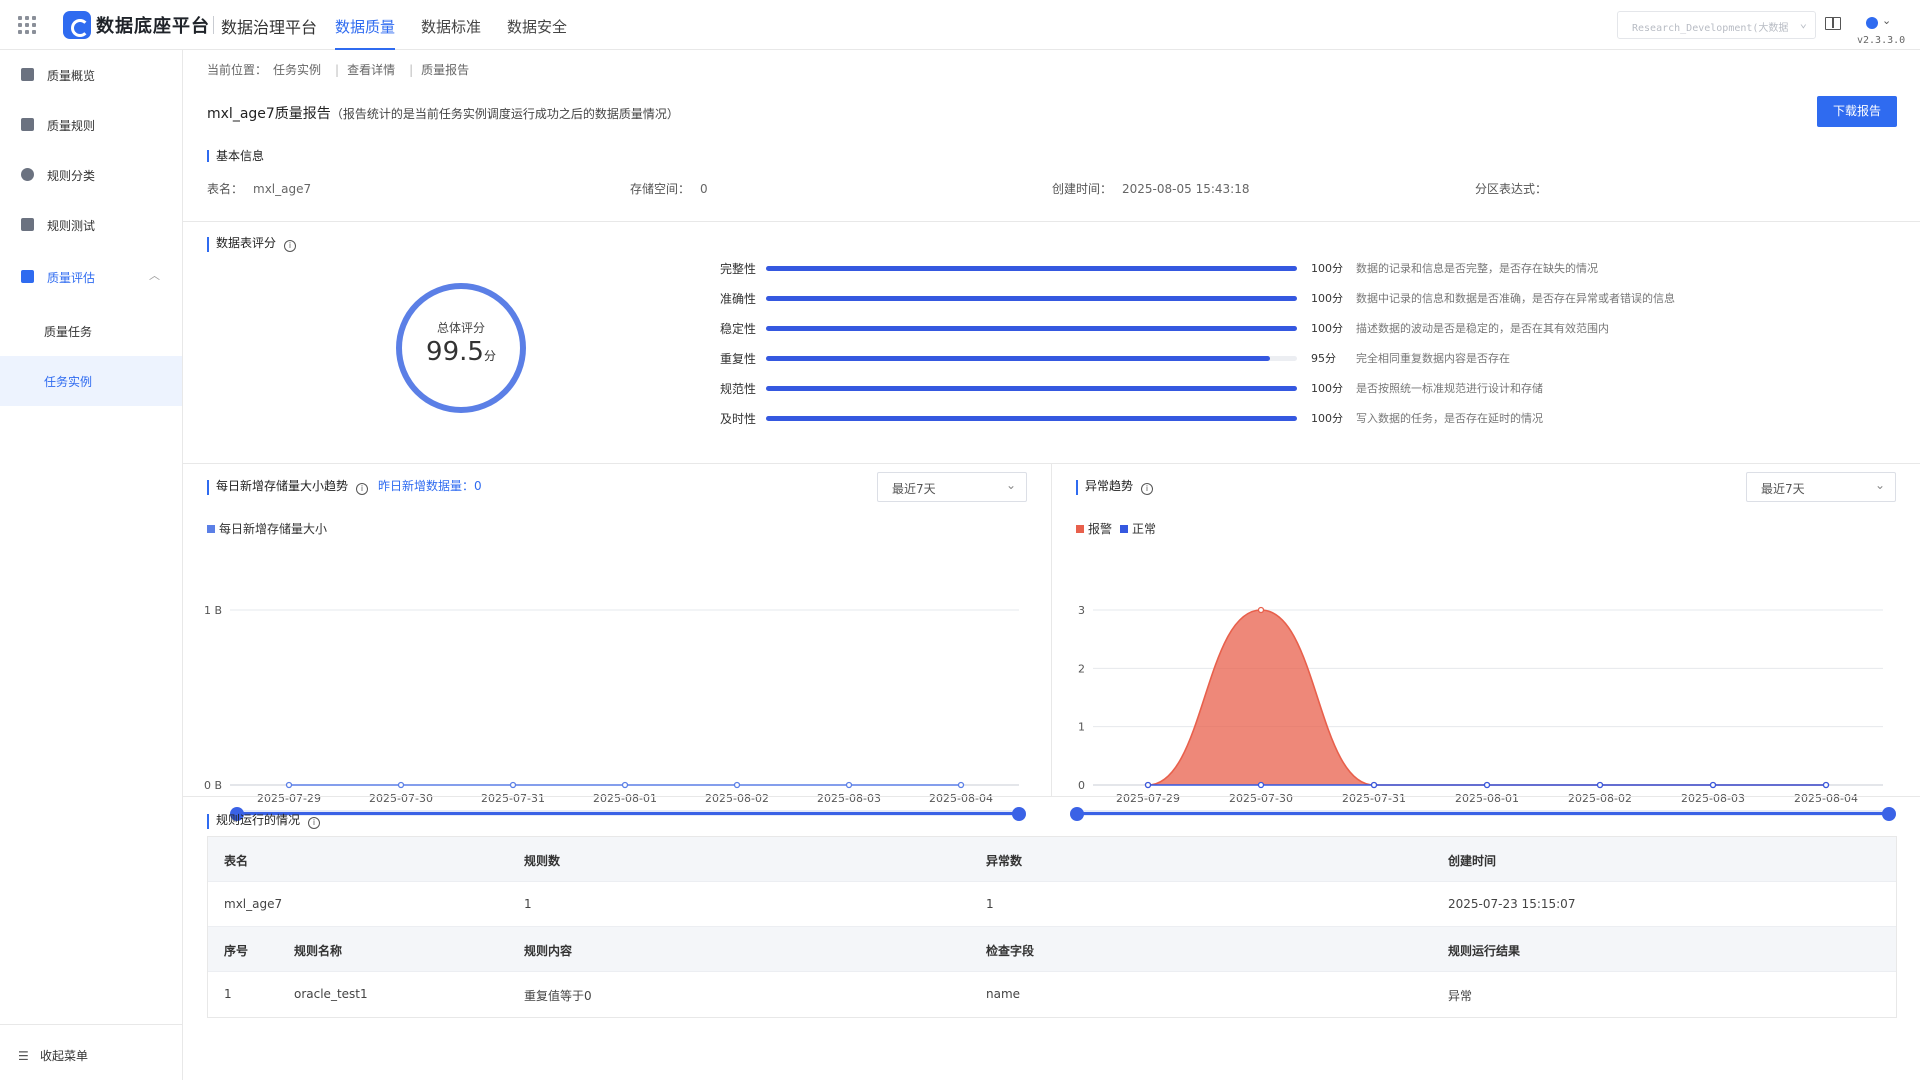 Image resolution: width=1920 pixels, height=1080 pixels. Describe the element at coordinates (1323, 358) in the screenshot. I see `metric-score: 95分` at that location.